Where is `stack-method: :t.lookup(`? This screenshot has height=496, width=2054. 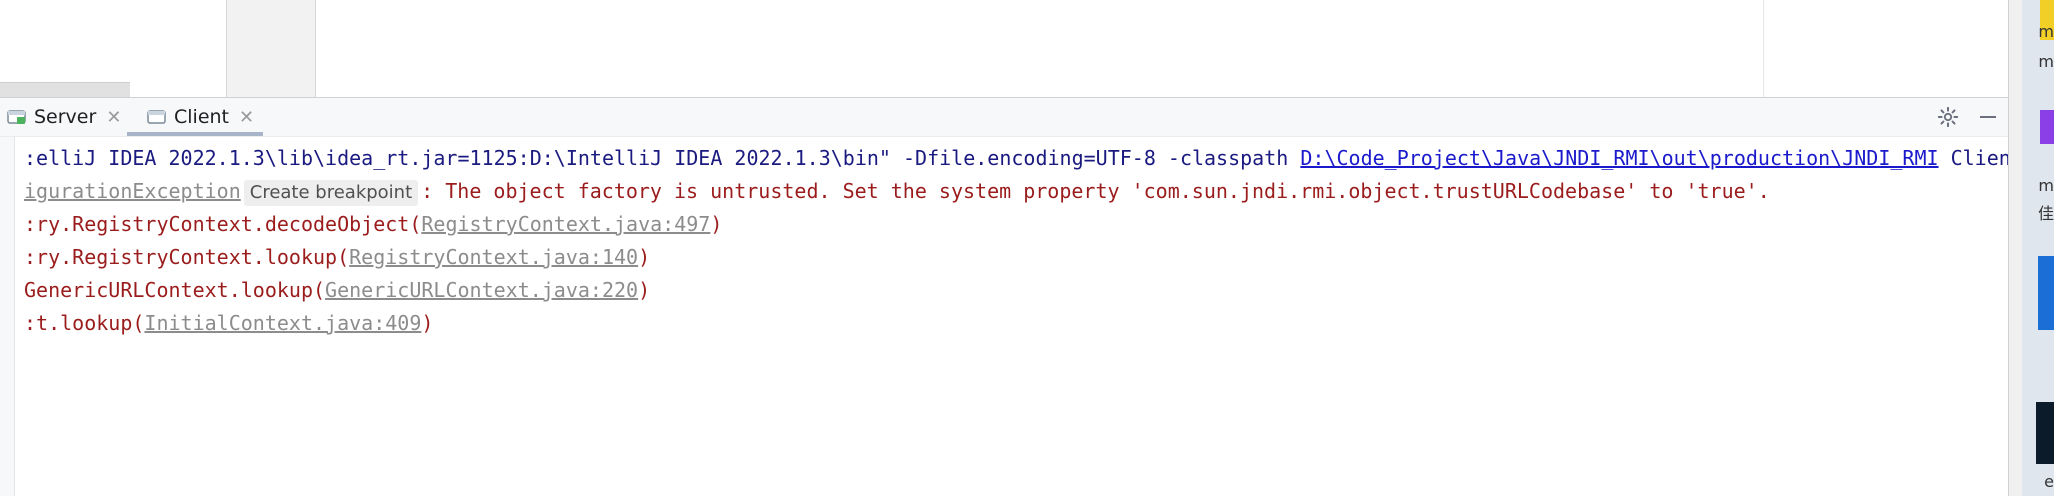
stack-method: :t.lookup( is located at coordinates (84, 323).